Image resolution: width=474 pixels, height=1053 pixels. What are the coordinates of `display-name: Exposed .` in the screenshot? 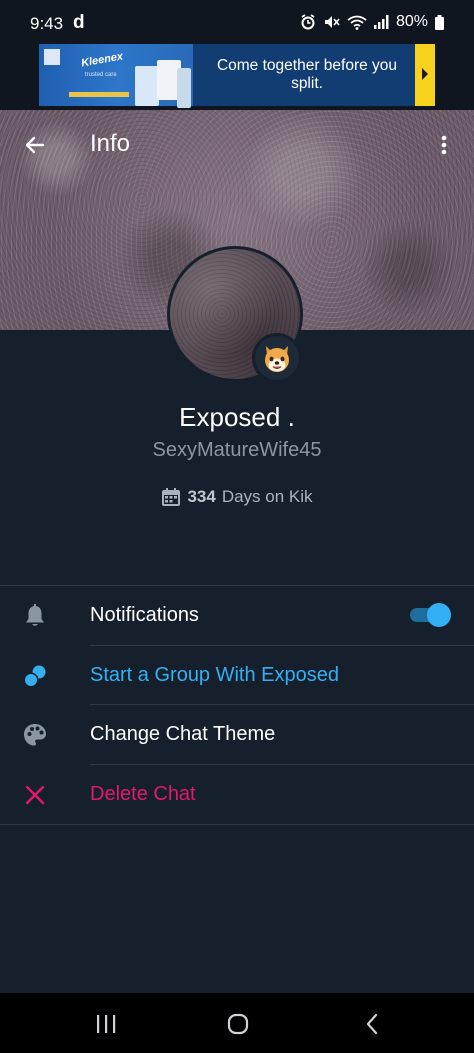 It's located at (237, 417).